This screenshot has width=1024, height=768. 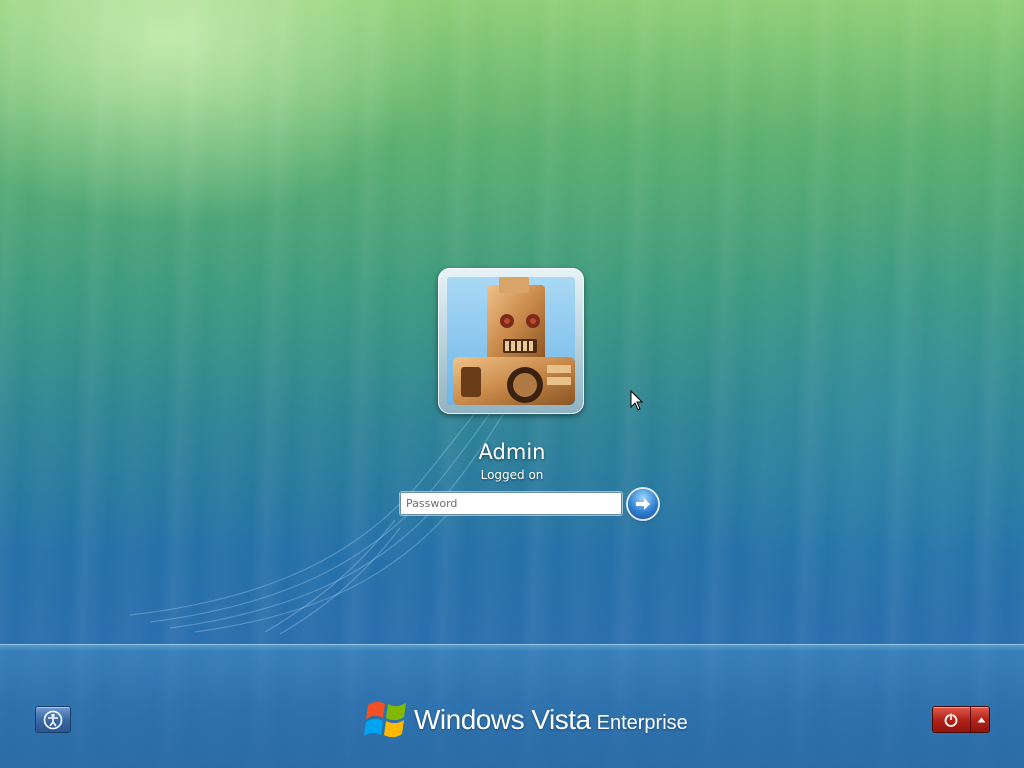 I want to click on brand-edition: Enterprise, so click(x=642, y=722).